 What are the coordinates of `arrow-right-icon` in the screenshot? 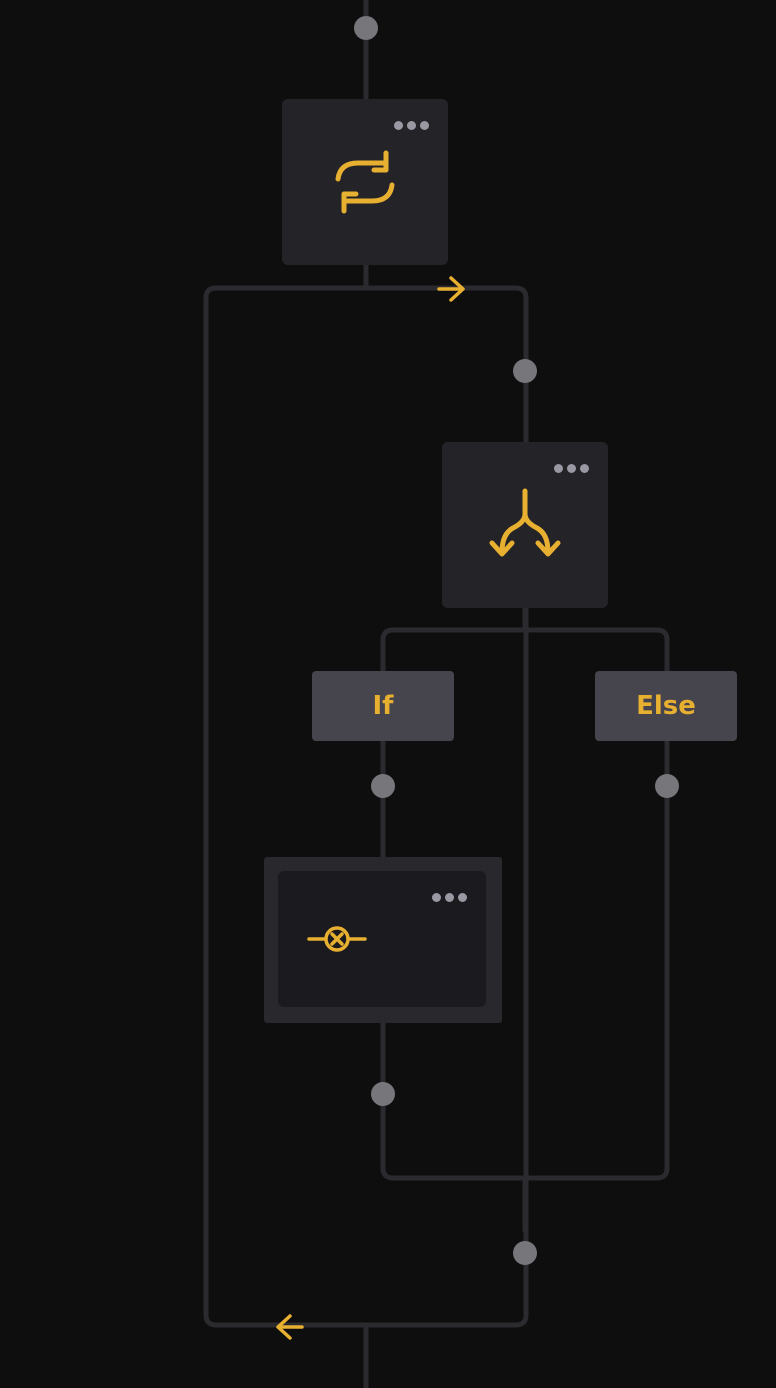 It's located at (451, 289).